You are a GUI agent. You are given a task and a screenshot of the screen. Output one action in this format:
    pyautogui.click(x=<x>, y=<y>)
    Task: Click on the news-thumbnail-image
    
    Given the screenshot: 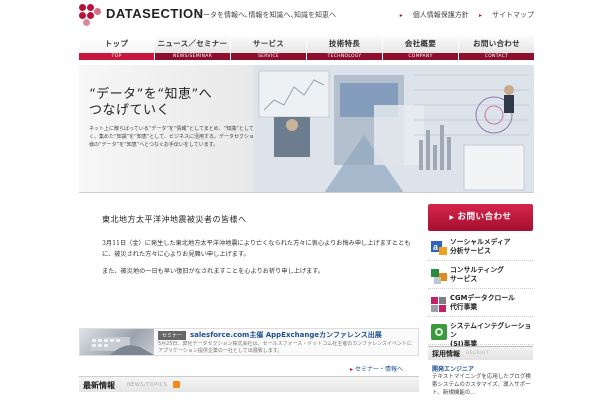 What is the action you would take?
    pyautogui.click(x=117, y=342)
    